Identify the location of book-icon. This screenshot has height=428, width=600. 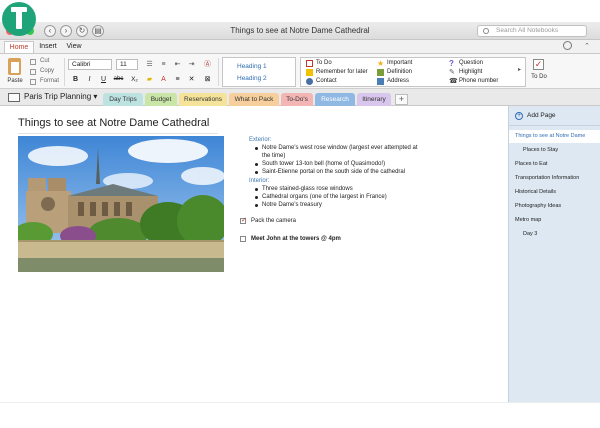
(380, 72).